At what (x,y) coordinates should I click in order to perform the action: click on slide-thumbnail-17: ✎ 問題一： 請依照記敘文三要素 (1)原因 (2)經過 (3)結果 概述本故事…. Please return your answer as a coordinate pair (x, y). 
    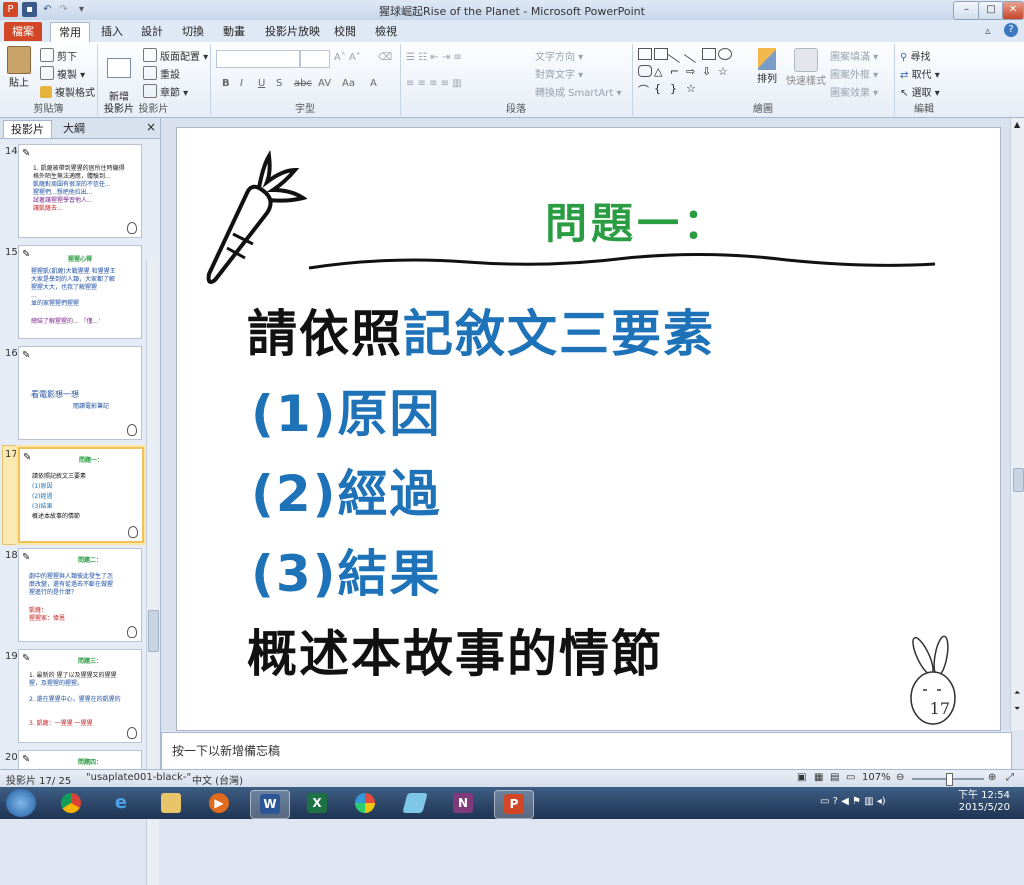
    Looking at the image, I should click on (81, 495).